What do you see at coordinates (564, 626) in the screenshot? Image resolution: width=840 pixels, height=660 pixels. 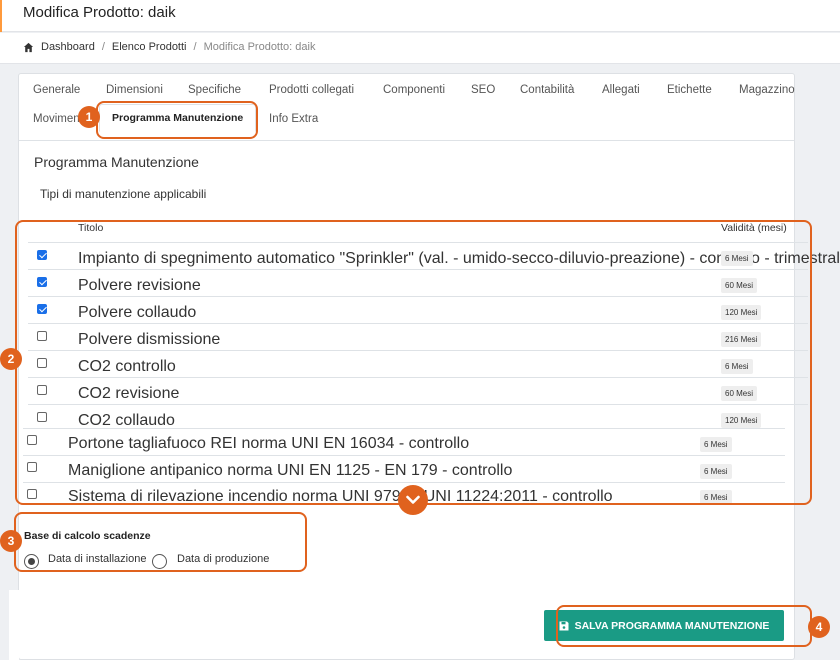 I see `floppy-disk-icon` at bounding box center [564, 626].